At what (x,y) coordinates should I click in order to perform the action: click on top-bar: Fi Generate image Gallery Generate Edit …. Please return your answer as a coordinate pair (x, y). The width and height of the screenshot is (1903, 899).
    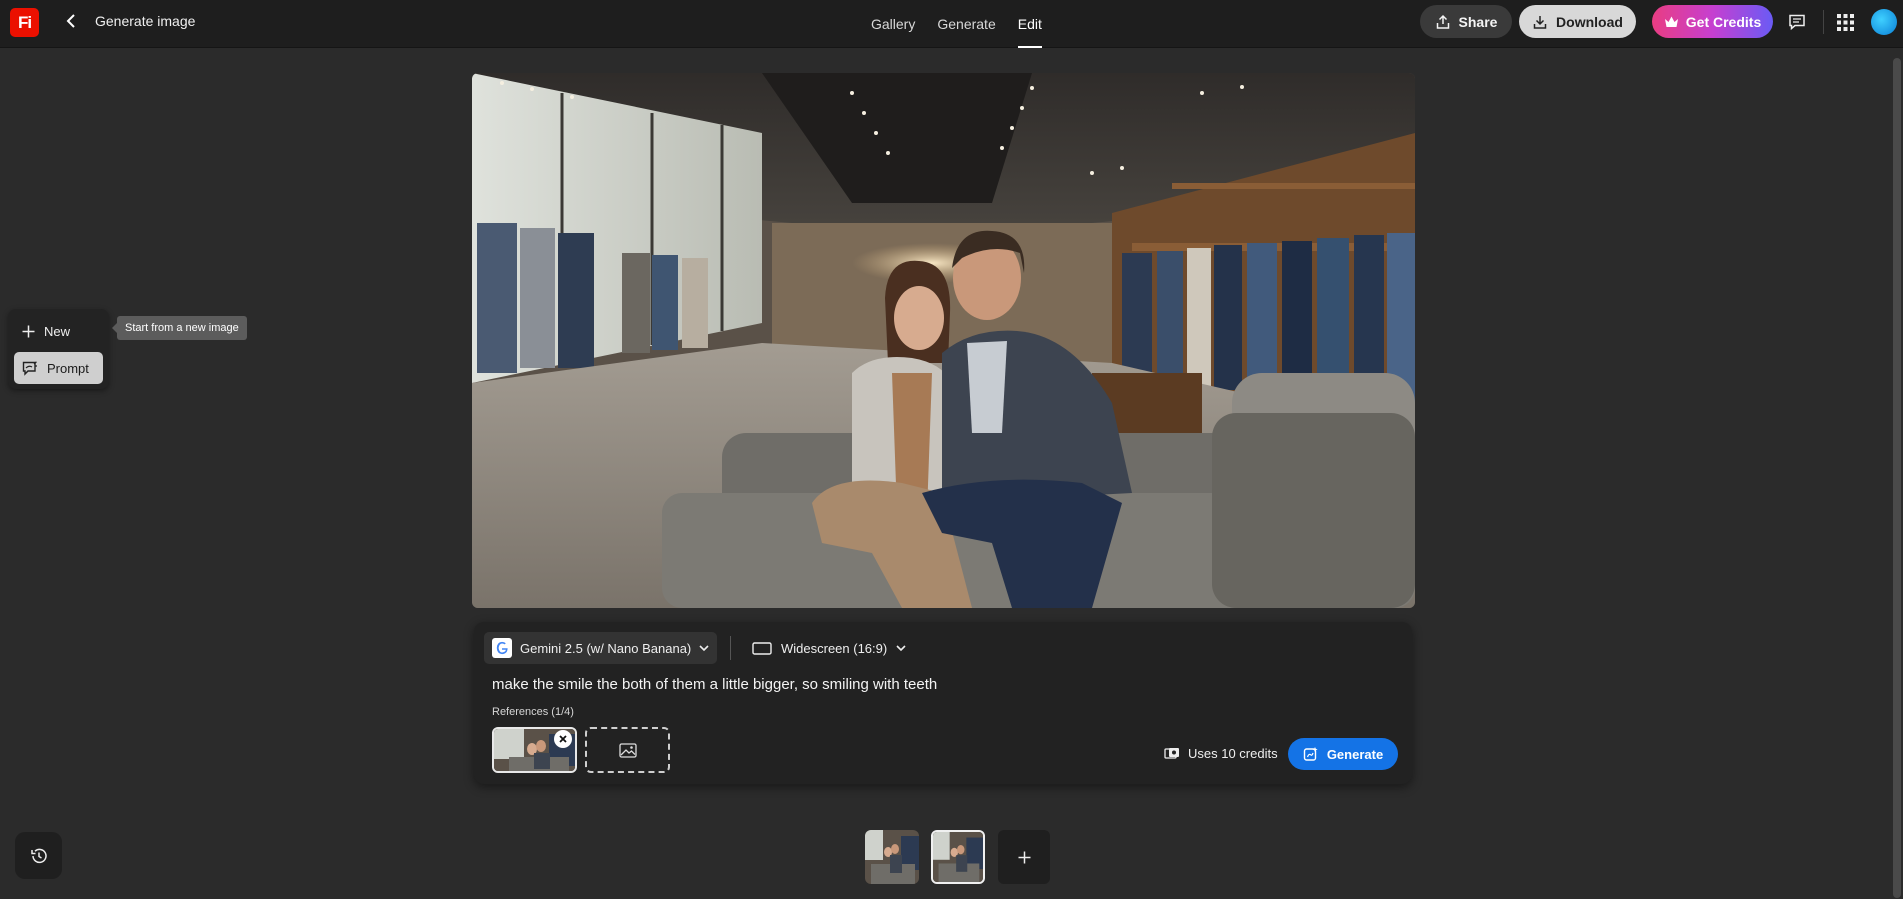
    Looking at the image, I should click on (951, 24).